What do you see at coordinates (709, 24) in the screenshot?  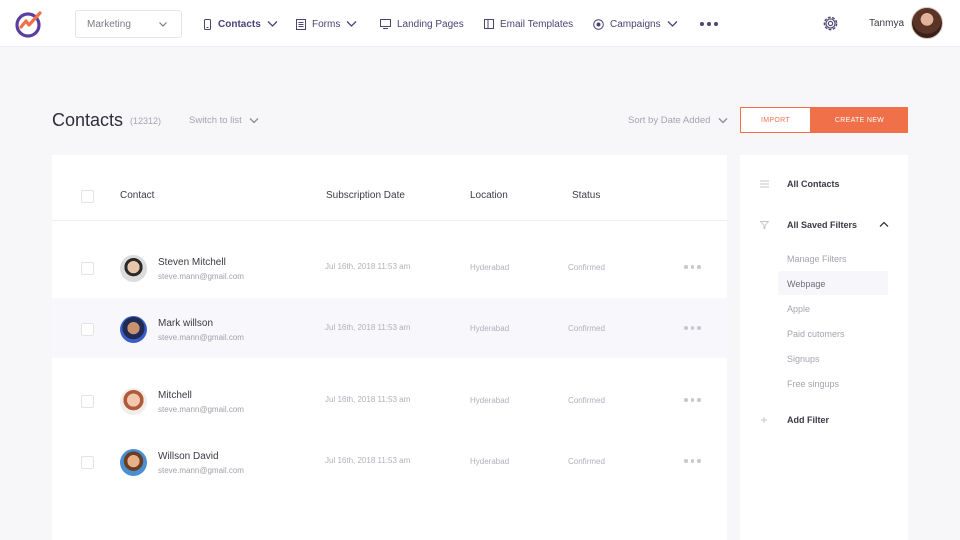 I see `more-menu-icon` at bounding box center [709, 24].